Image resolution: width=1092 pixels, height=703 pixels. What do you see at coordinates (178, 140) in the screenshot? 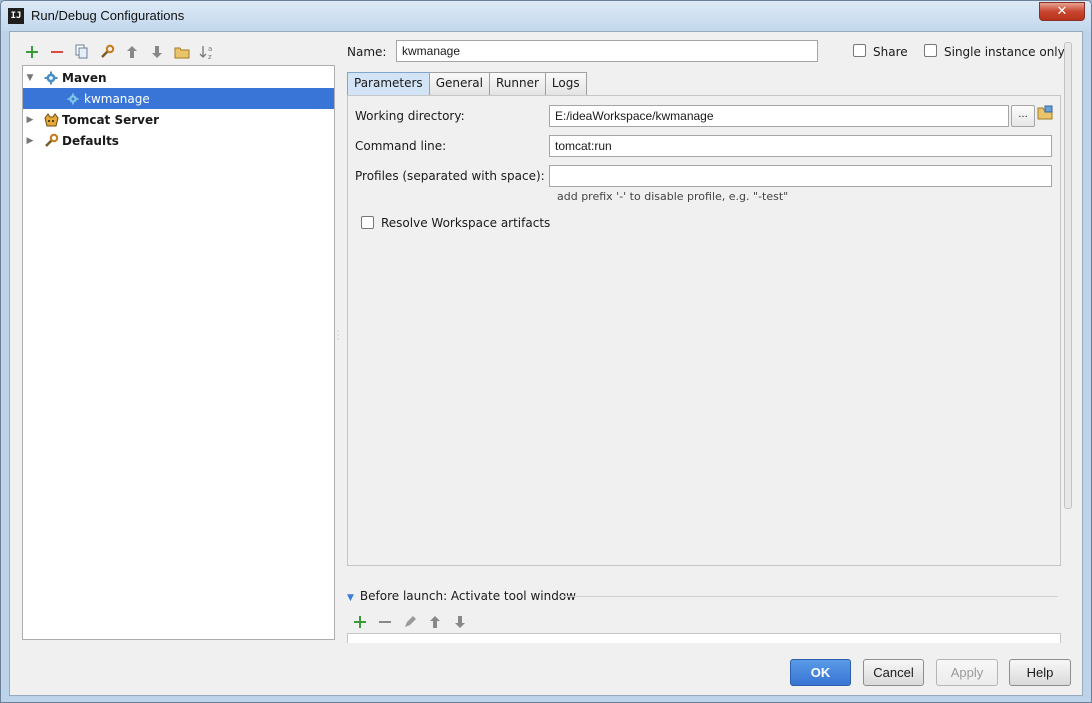
I see `tree-item-defaults: ▶ Defaults` at bounding box center [178, 140].